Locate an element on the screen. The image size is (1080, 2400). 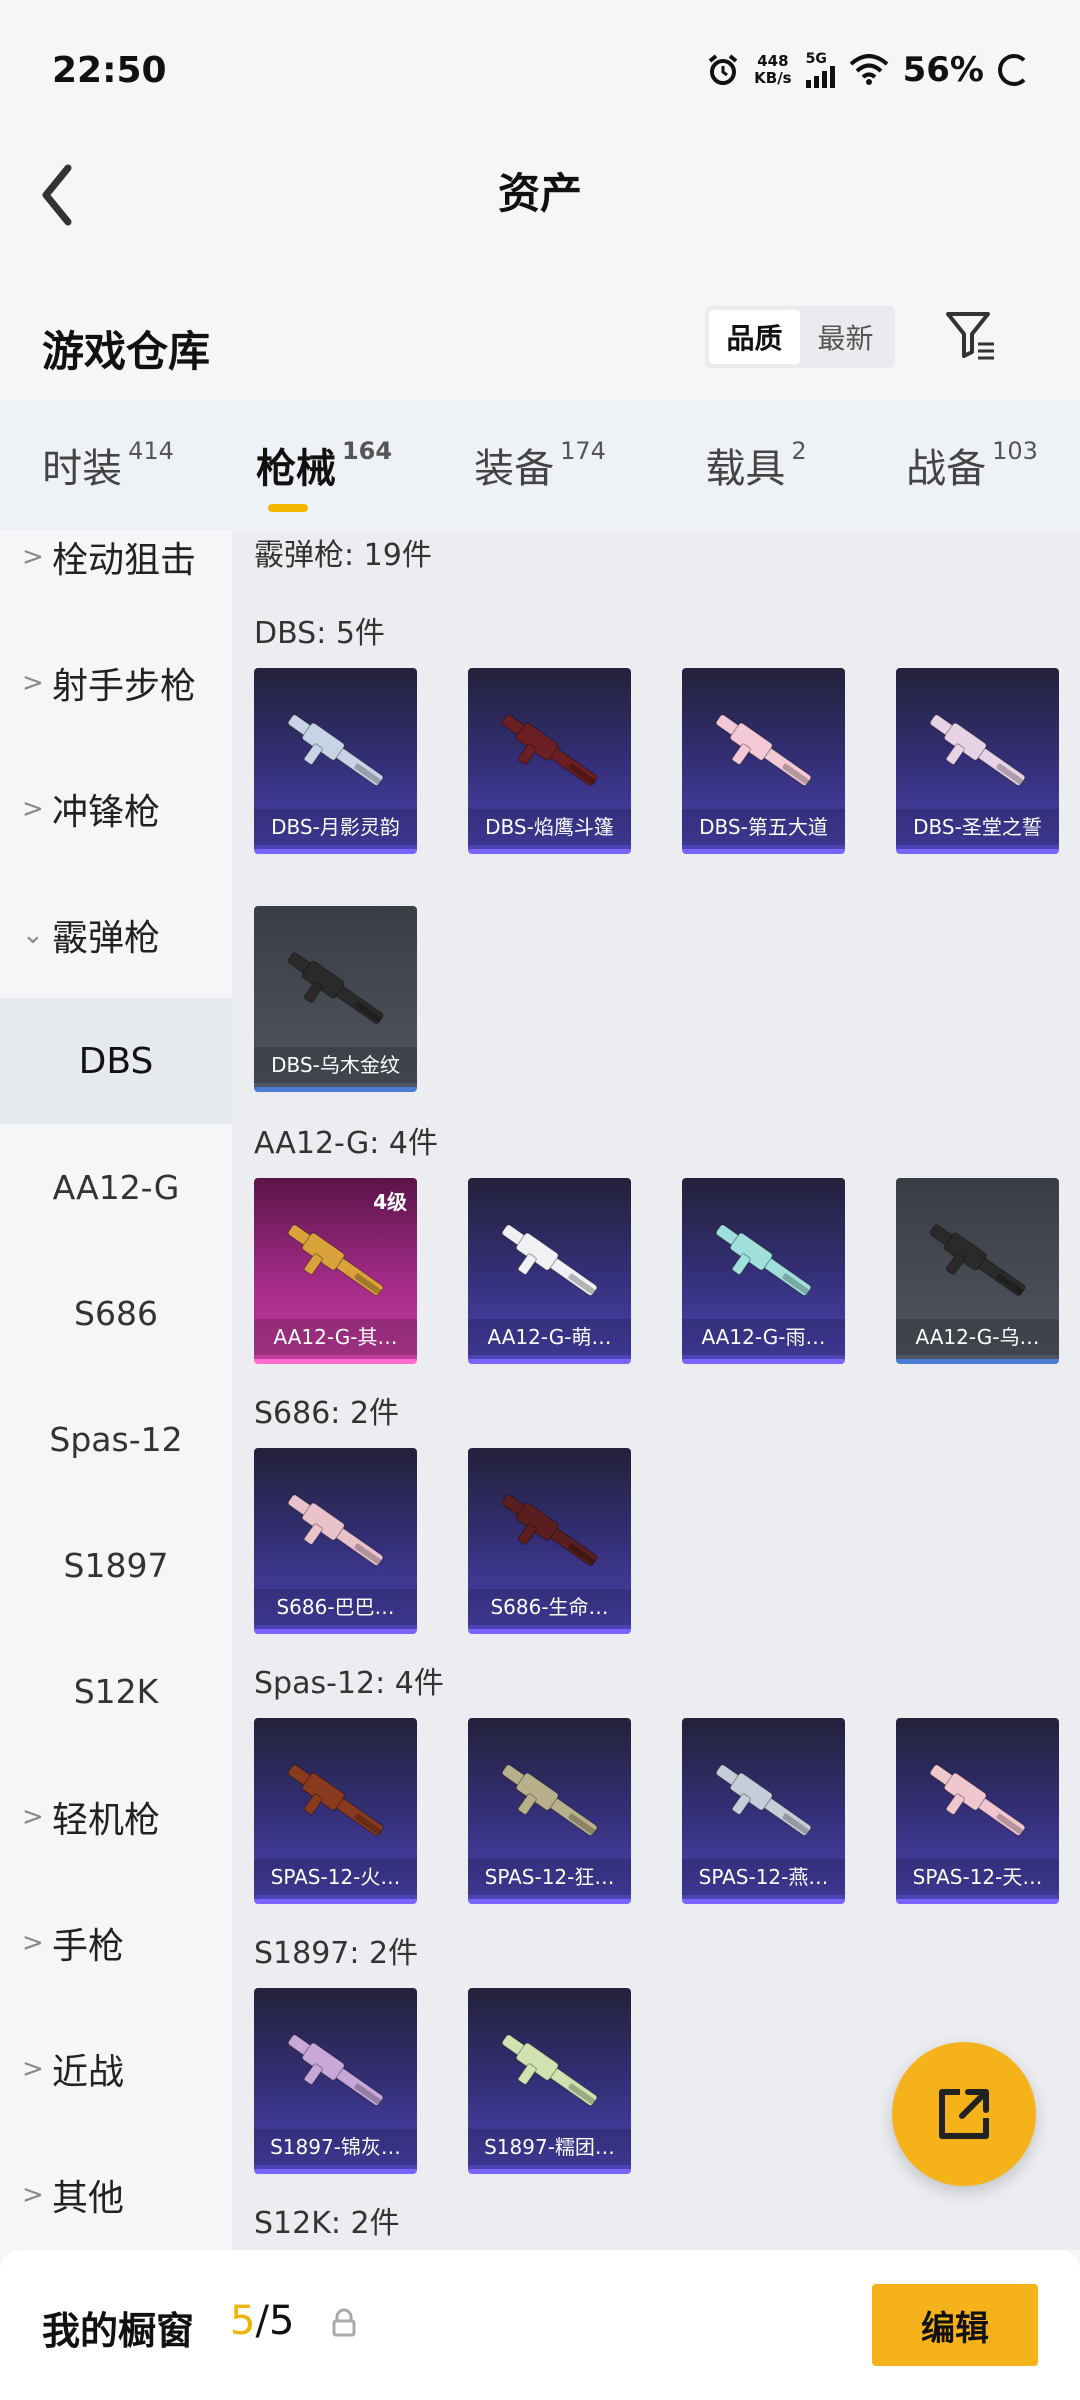
item-card: DBS-月影灵韵 is located at coordinates (335, 761).